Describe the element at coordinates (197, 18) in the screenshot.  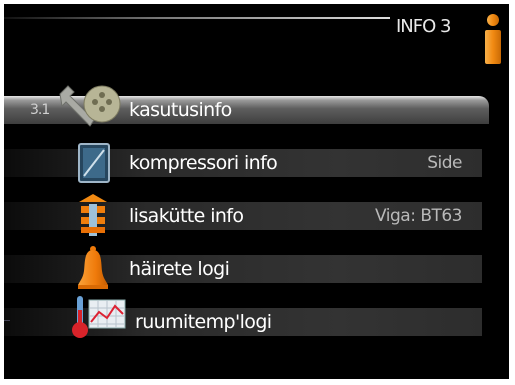
I see `header-divider` at that location.